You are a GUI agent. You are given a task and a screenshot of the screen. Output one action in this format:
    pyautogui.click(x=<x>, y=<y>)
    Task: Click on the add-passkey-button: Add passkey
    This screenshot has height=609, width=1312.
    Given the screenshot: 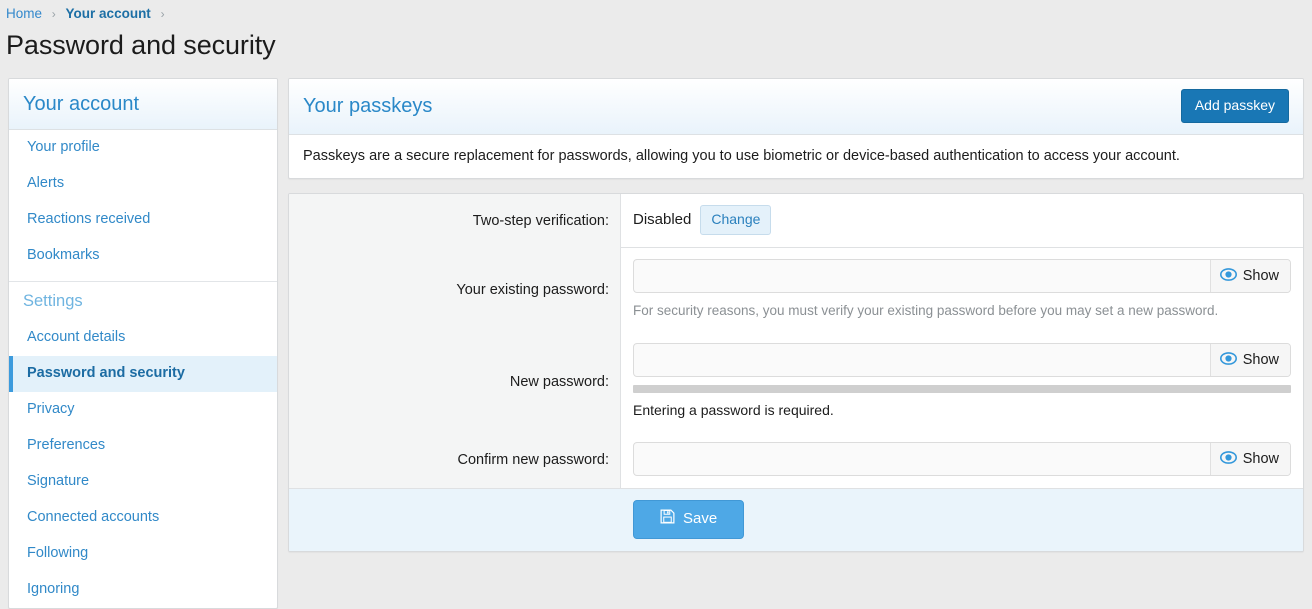 What is the action you would take?
    pyautogui.click(x=1234, y=106)
    